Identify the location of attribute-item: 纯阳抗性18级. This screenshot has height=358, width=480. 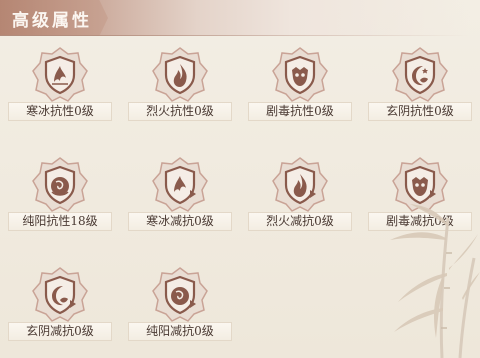
(60, 196).